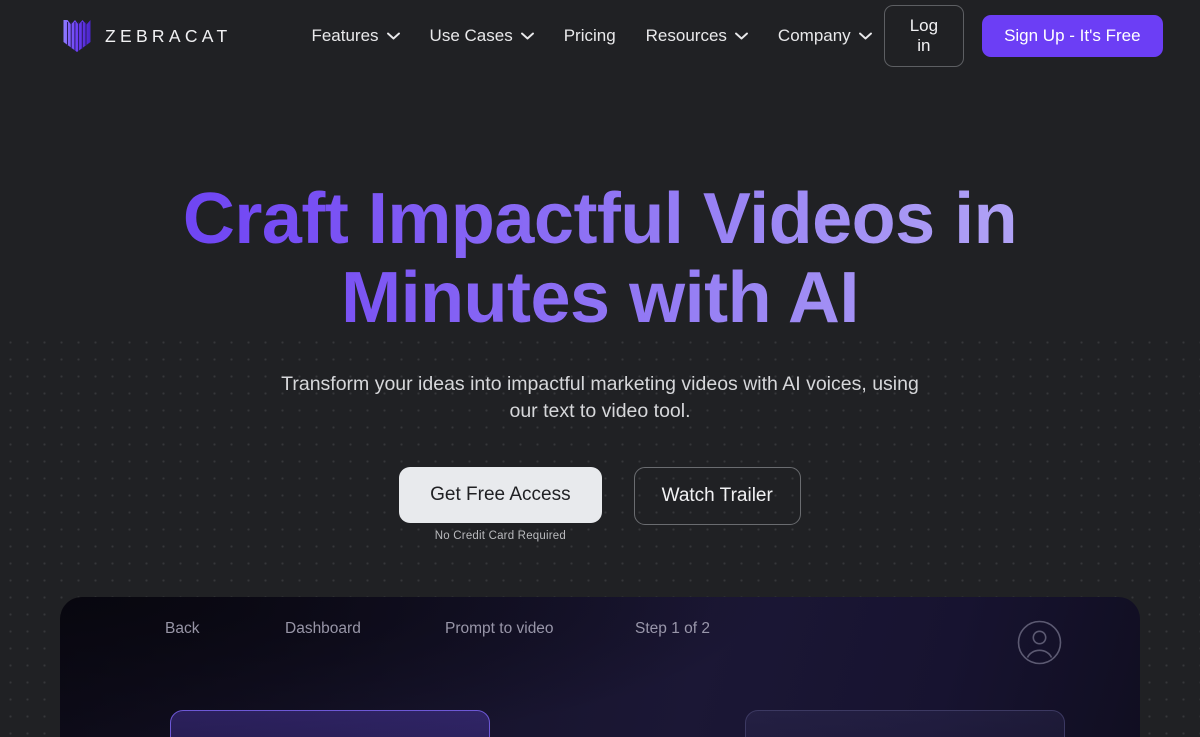 This screenshot has height=737, width=1200. I want to click on zebracat-logo-icon, so click(77, 36).